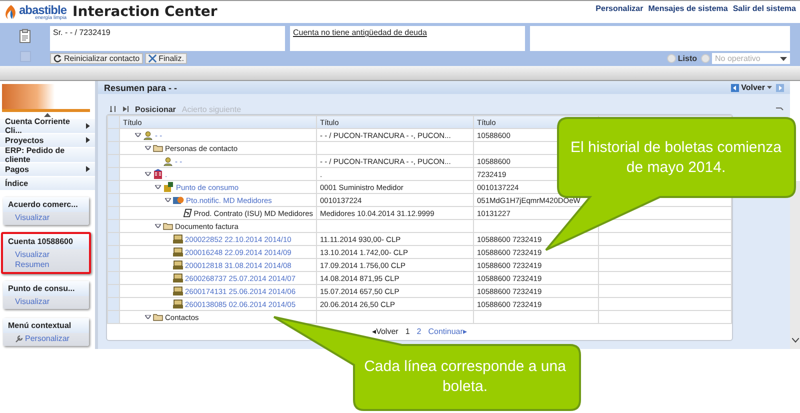 This screenshot has height=413, width=800. What do you see at coordinates (145, 12) in the screenshot?
I see `app-title: Interaction Center` at bounding box center [145, 12].